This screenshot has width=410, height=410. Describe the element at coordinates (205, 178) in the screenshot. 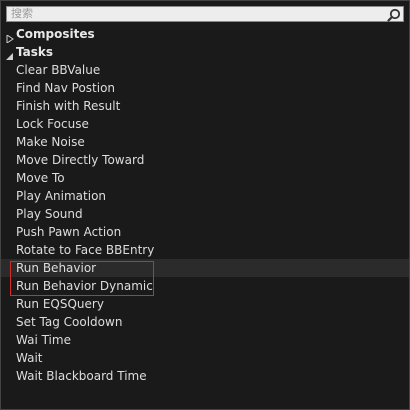

I see `task-item-move-to: Move To` at that location.